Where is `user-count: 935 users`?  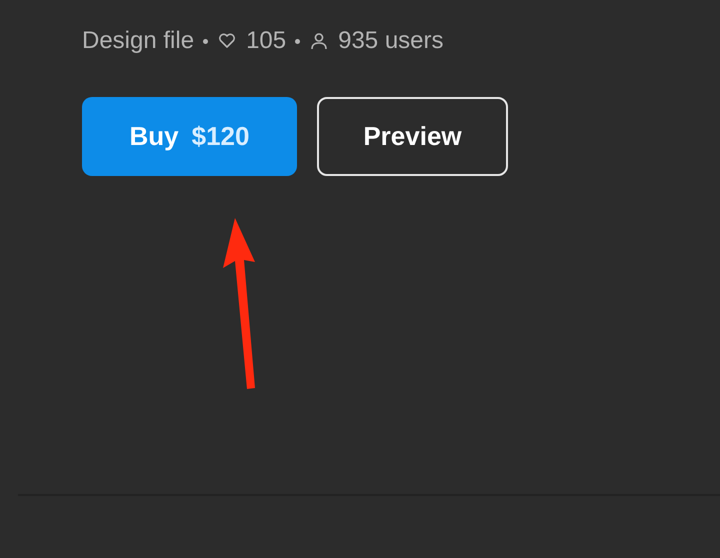 user-count: 935 users is located at coordinates (391, 41).